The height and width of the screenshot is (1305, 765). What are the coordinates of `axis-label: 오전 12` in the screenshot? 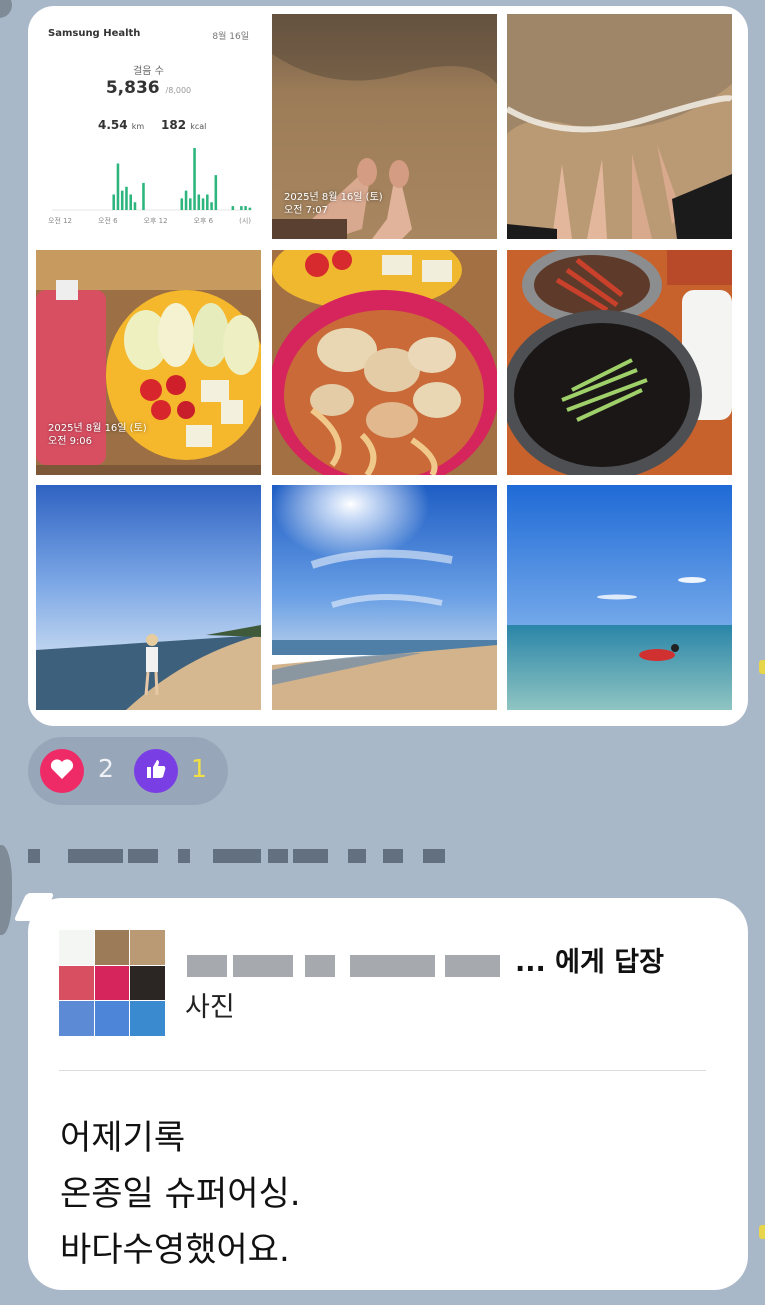 It's located at (60, 221).